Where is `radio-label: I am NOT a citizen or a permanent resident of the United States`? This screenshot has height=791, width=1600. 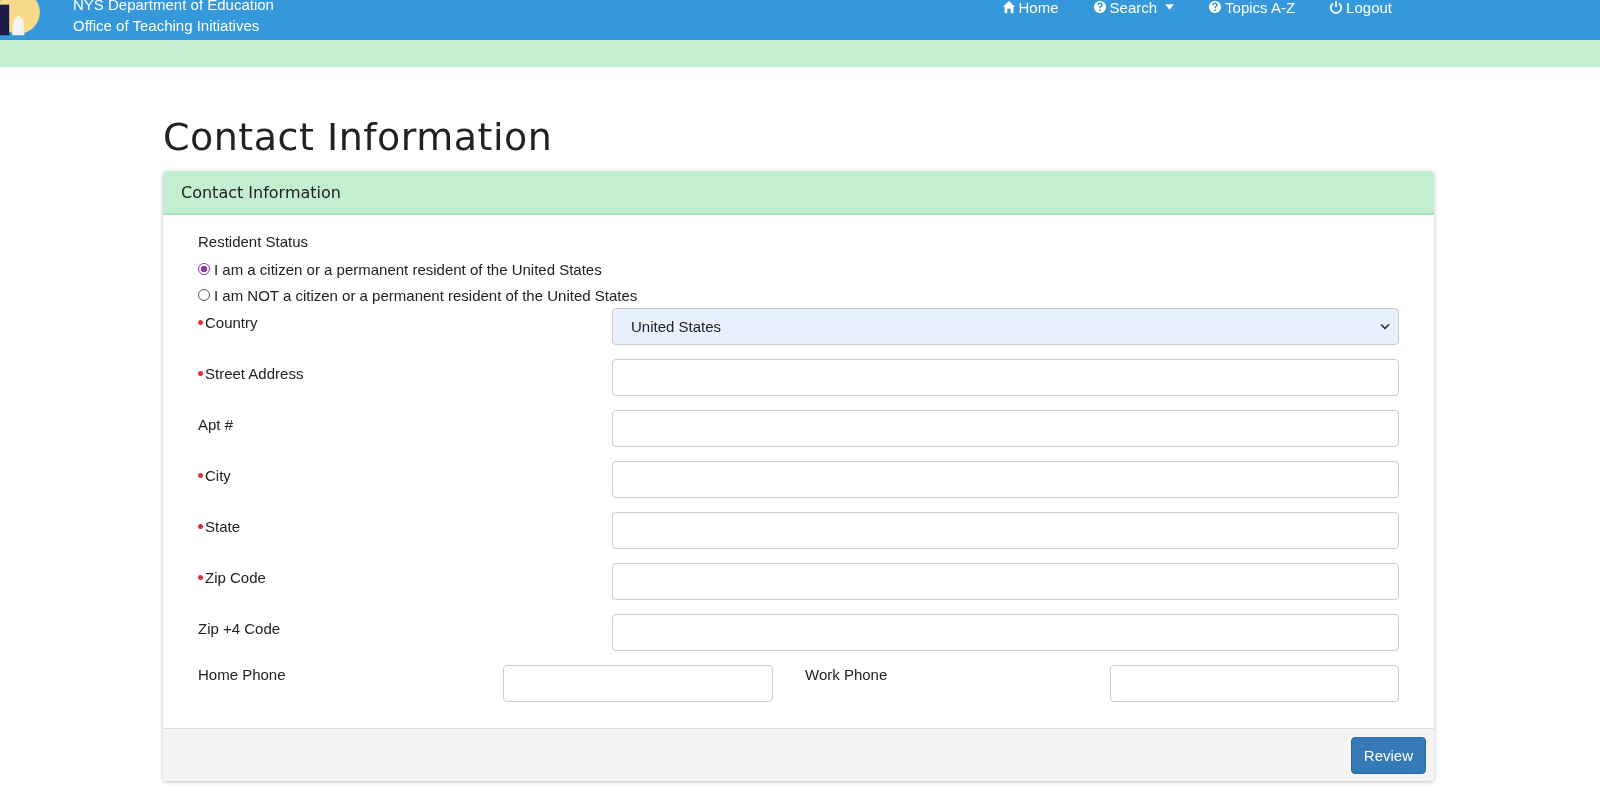 radio-label: I am NOT a citizen or a permanent resident of the United States is located at coordinates (426, 295).